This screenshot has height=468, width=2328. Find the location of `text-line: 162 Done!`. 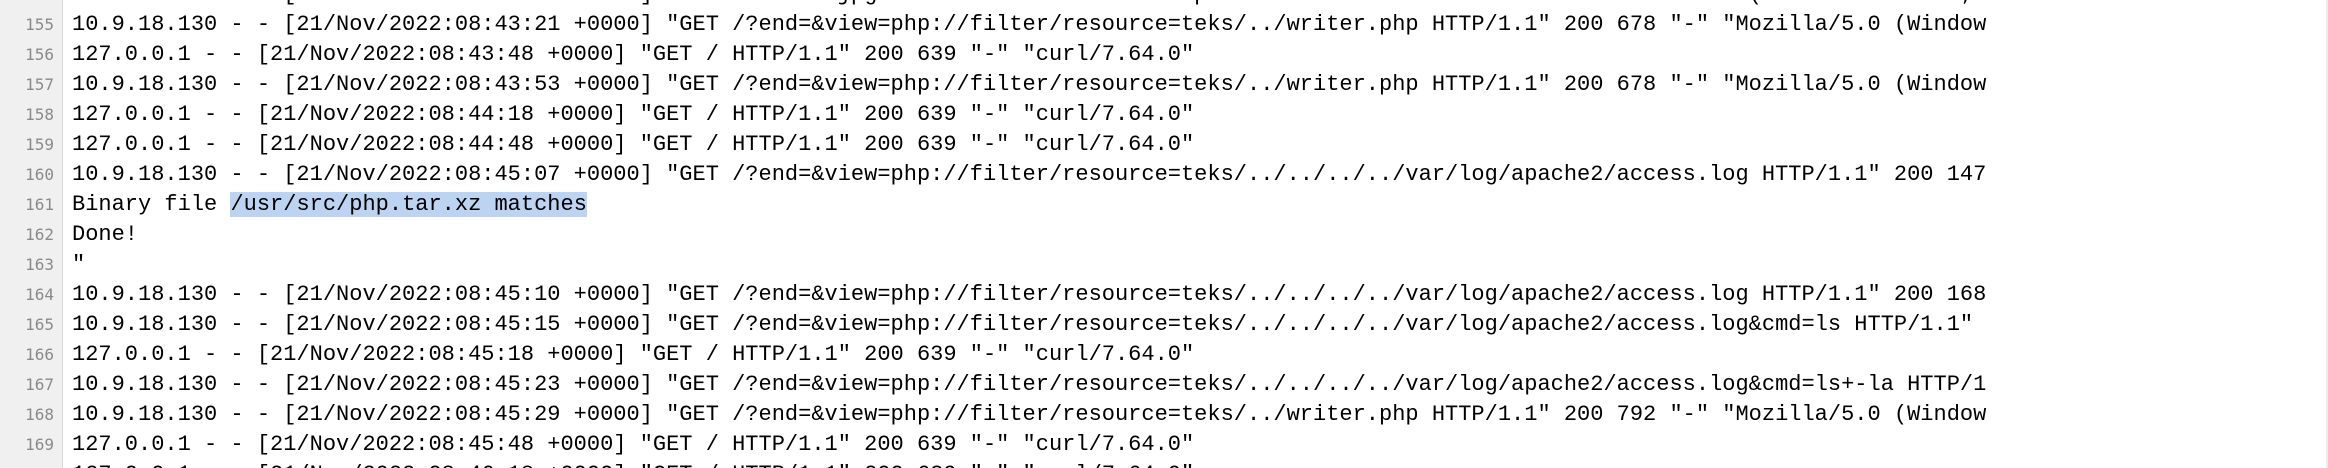

text-line: 162 Done! is located at coordinates (1164, 235).